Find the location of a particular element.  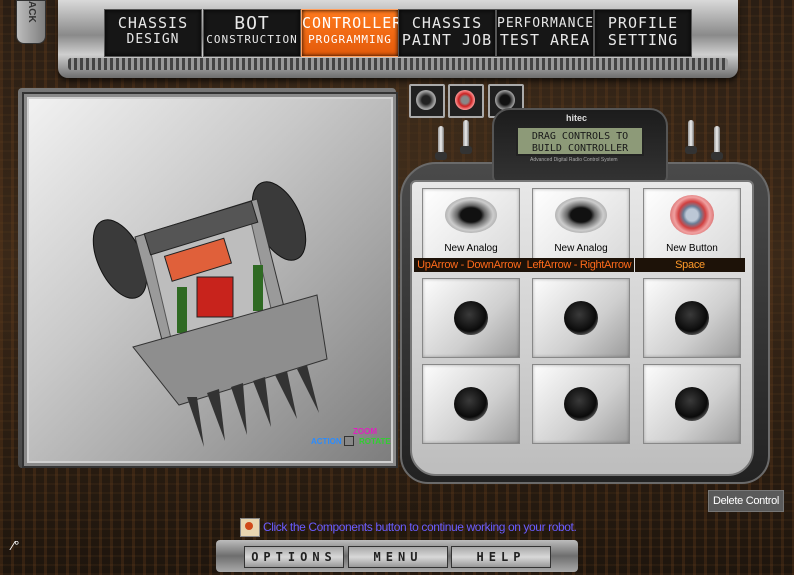

lcd-line2: BUILD CONTROLLER is located at coordinates (580, 148).